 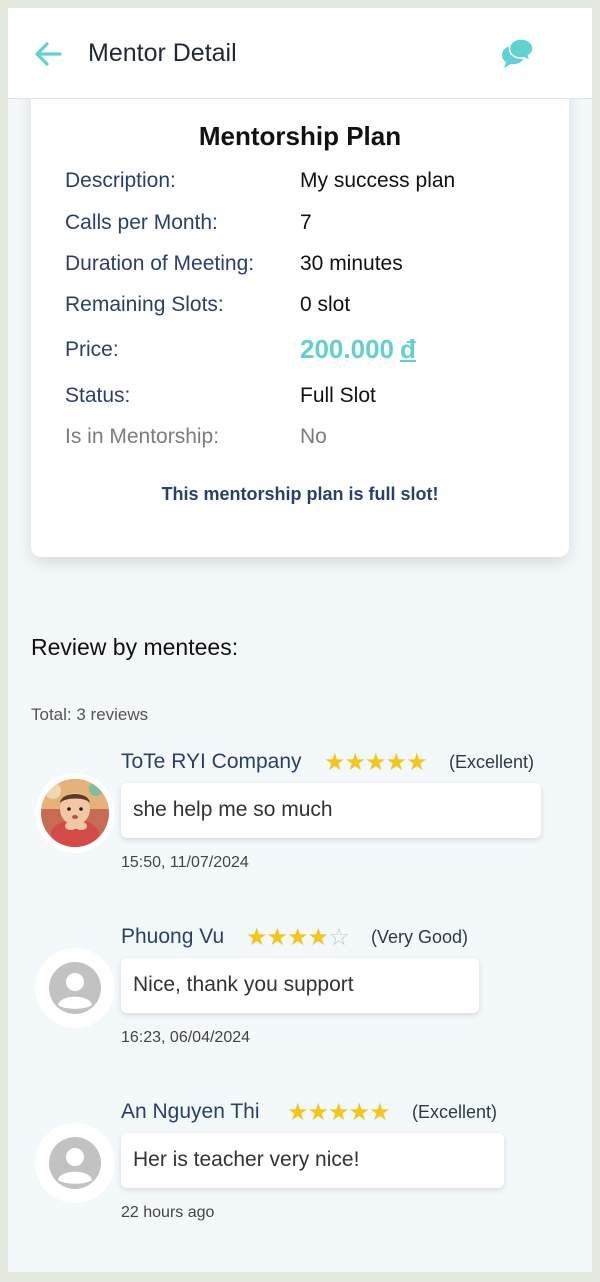 I want to click on reviews-heading: Review by mentees:, so click(x=135, y=647).